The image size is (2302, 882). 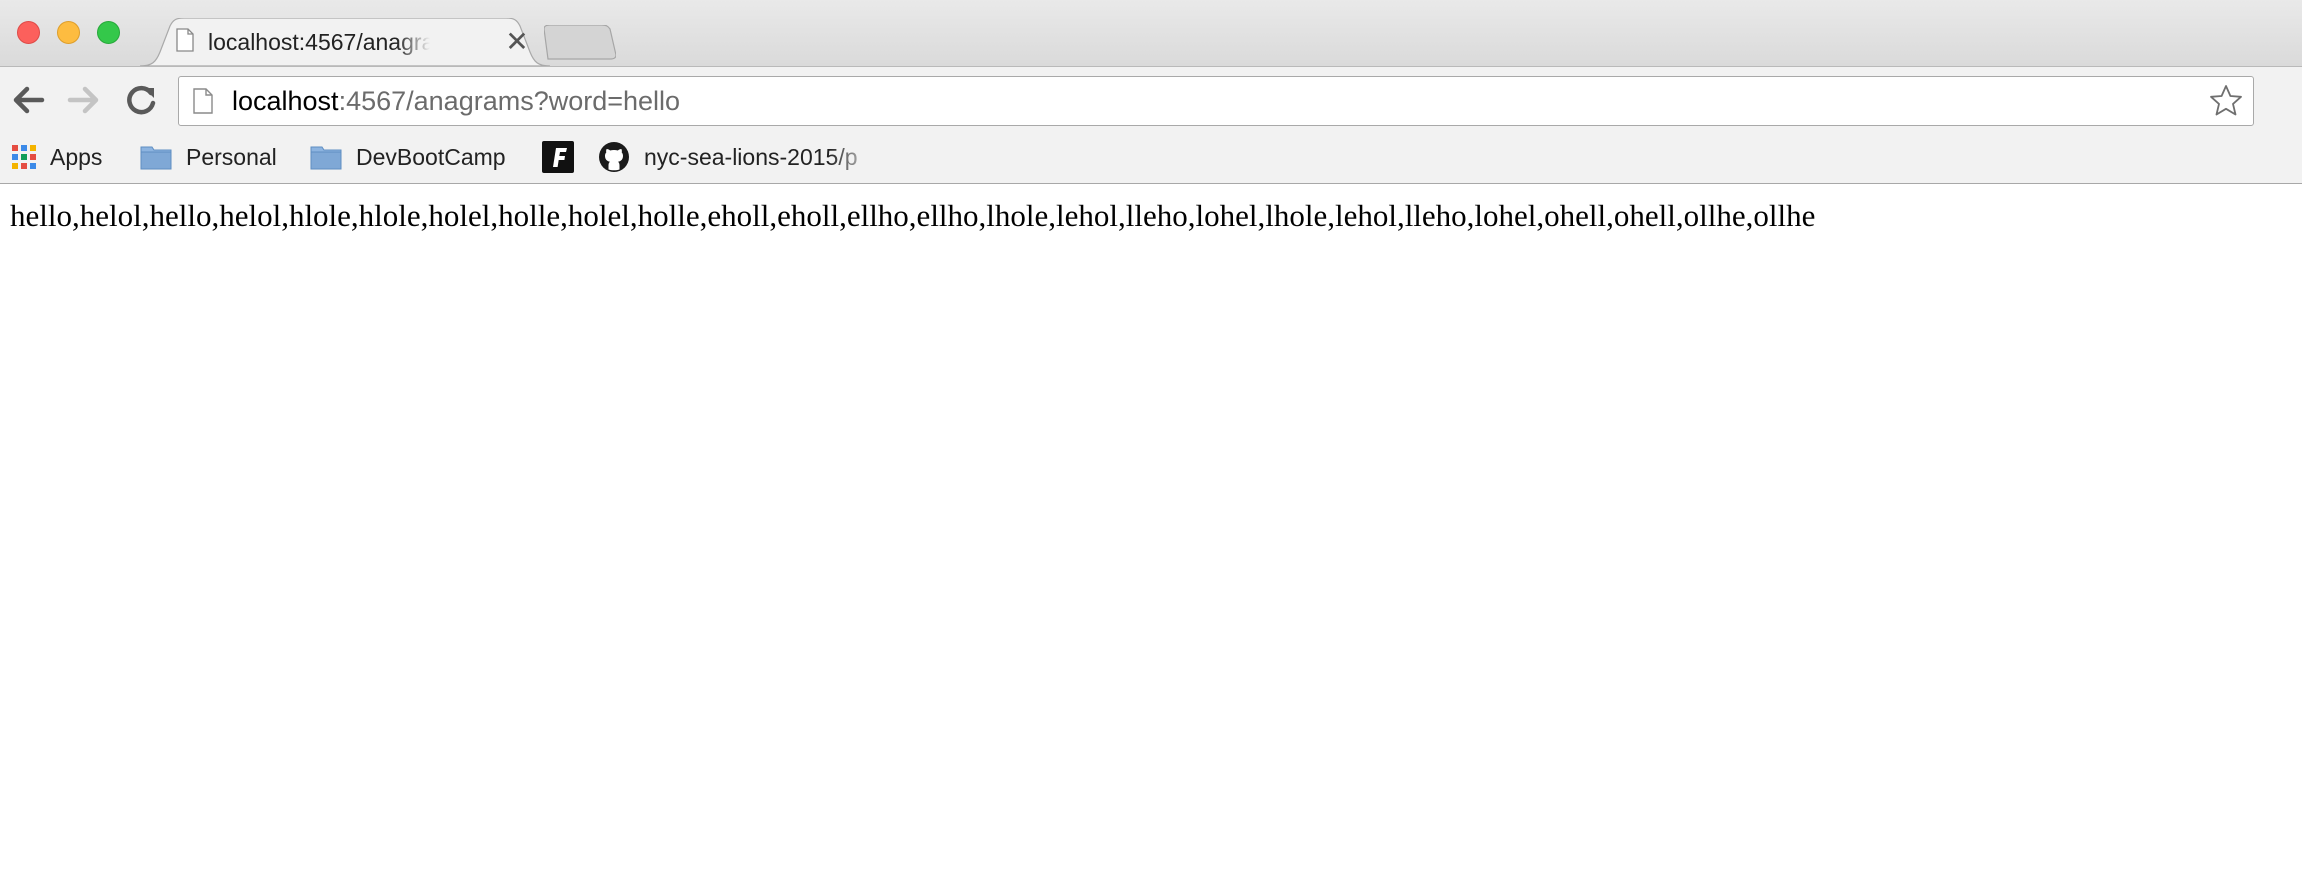 What do you see at coordinates (24, 157) in the screenshot?
I see `apps-grid-icon` at bounding box center [24, 157].